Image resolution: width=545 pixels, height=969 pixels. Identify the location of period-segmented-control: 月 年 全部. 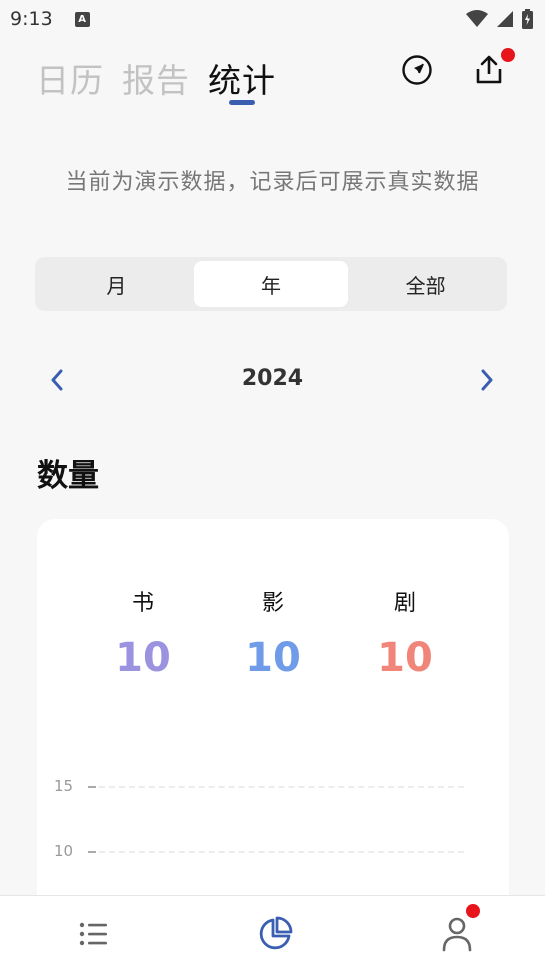
(271, 284).